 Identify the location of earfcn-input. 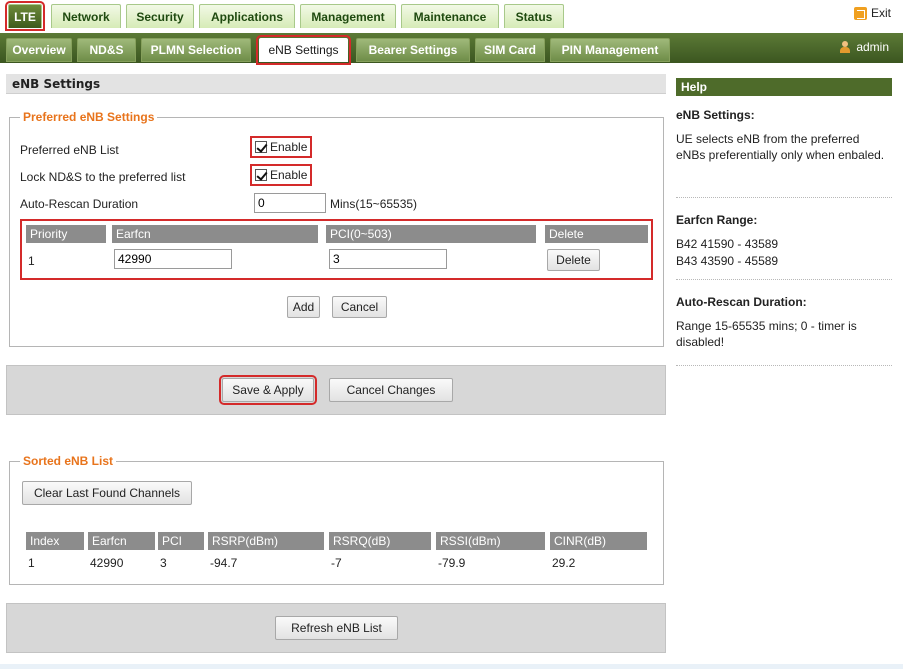
(173, 259).